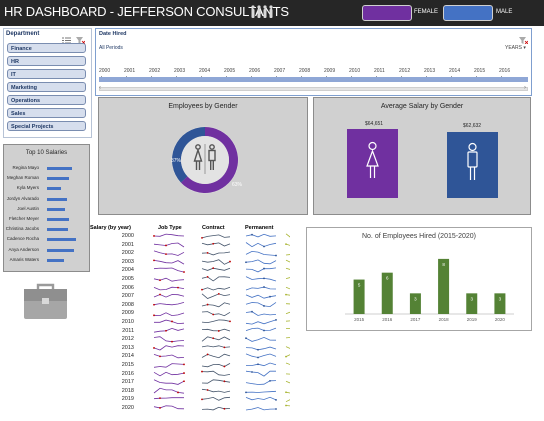 Image resolution: width=544 pixels, height=421 pixels. Describe the element at coordinates (111, 48) in the screenshot. I see `timeline-period-label: All Periods` at that location.